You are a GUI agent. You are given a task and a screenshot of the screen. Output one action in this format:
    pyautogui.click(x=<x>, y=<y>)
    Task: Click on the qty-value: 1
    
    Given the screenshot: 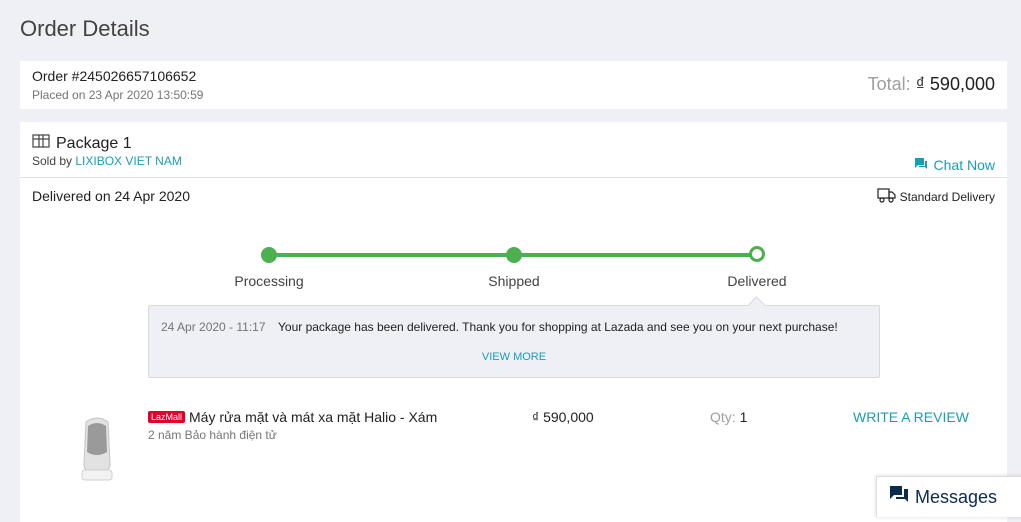 What is the action you would take?
    pyautogui.click(x=743, y=417)
    